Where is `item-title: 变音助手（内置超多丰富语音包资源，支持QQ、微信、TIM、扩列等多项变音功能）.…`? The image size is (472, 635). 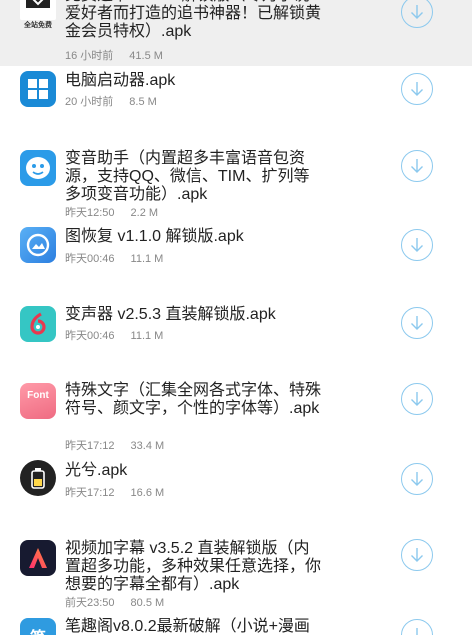 item-title: 变音助手（内置超多丰富语音包资源，支持QQ、微信、TIM、扩列等多项变音功能）.… is located at coordinates (194, 177).